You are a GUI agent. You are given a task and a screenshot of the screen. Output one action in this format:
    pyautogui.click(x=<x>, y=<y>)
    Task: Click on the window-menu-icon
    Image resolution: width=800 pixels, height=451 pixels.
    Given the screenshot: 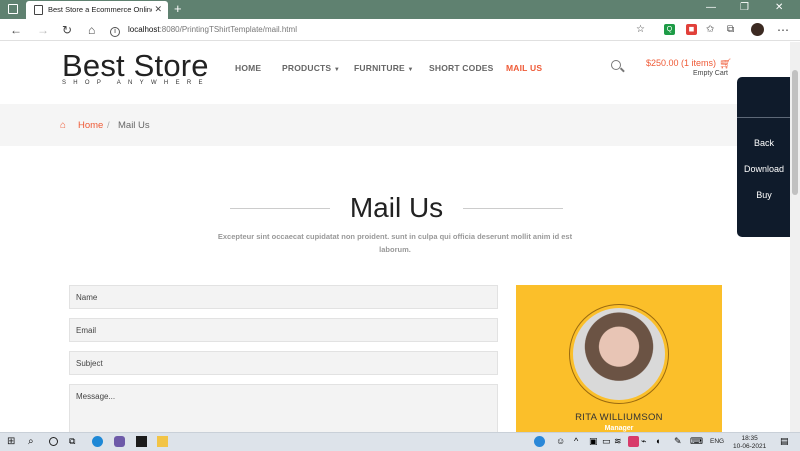 What is the action you would take?
    pyautogui.click(x=13, y=9)
    